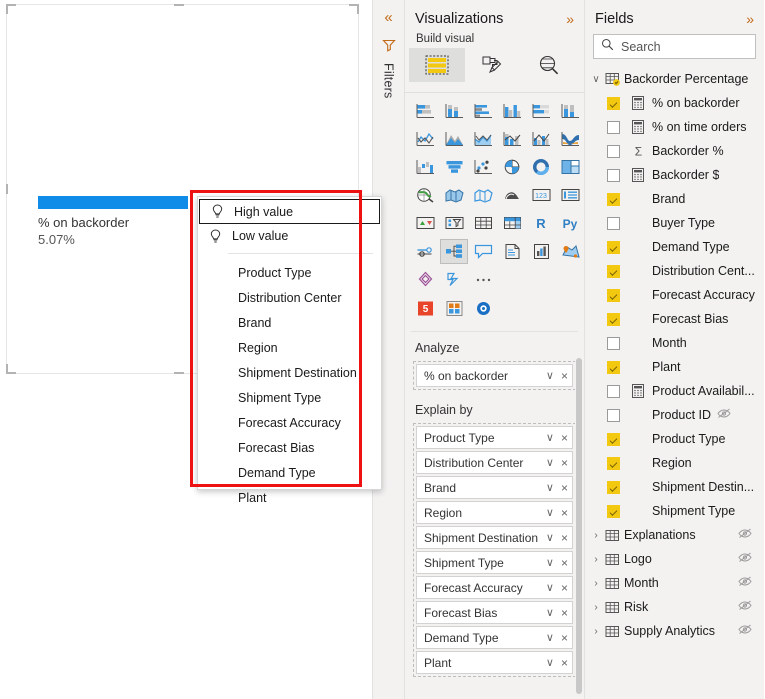 The width and height of the screenshot is (765, 699). What do you see at coordinates (512, 139) in the screenshot?
I see `line-stacked-column-icon` at bounding box center [512, 139].